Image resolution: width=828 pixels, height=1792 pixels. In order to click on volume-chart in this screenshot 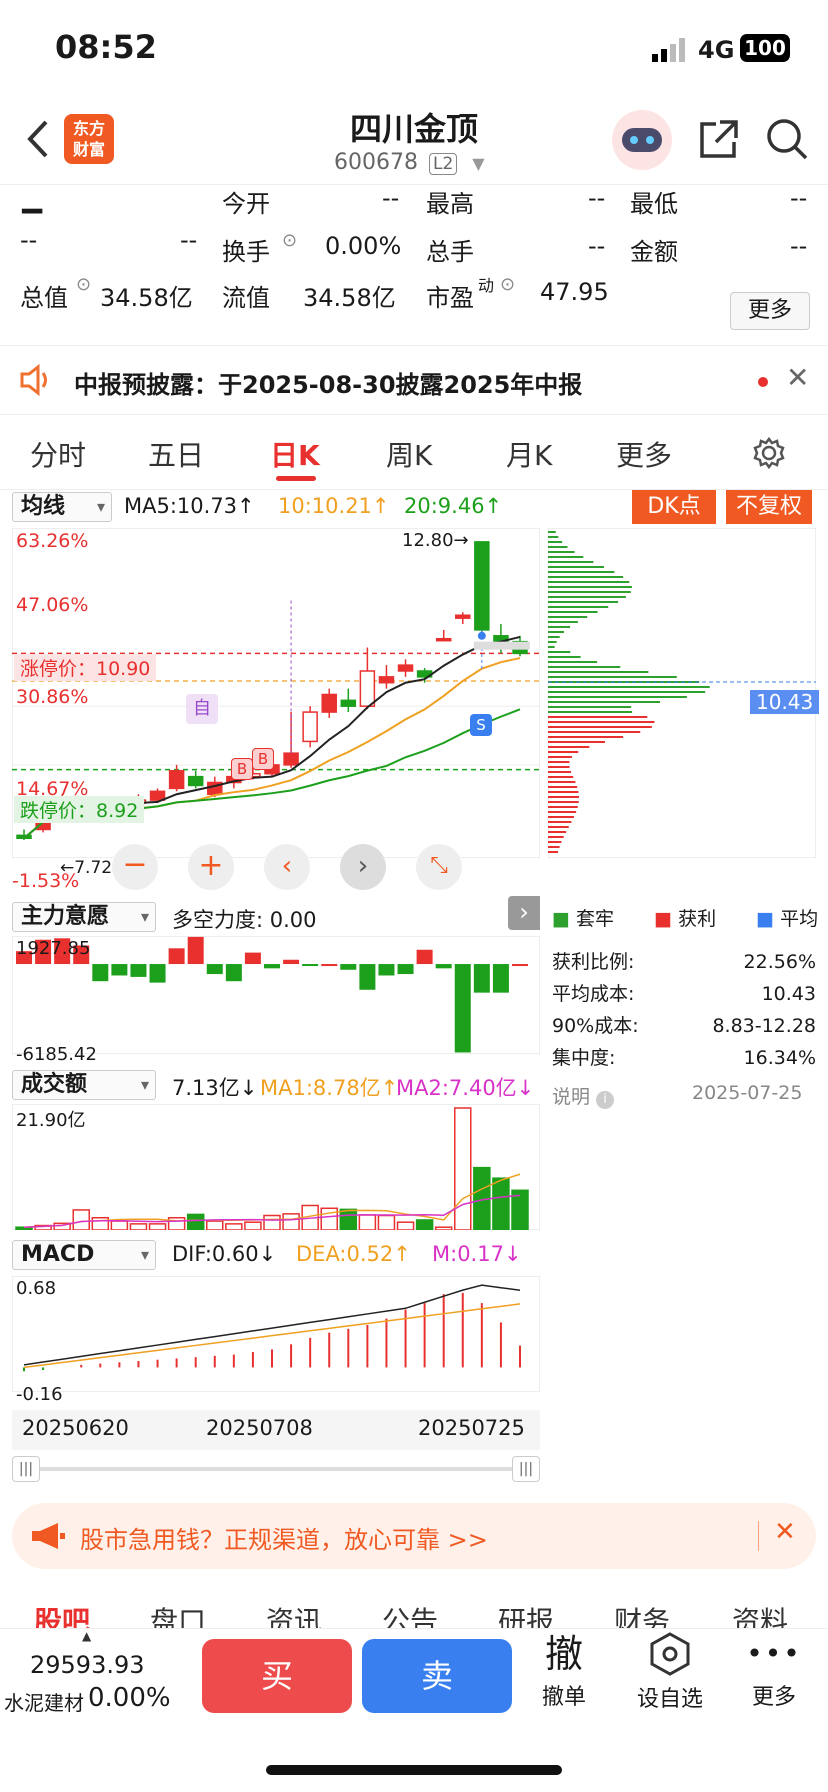, I will do `click(276, 1167)`.